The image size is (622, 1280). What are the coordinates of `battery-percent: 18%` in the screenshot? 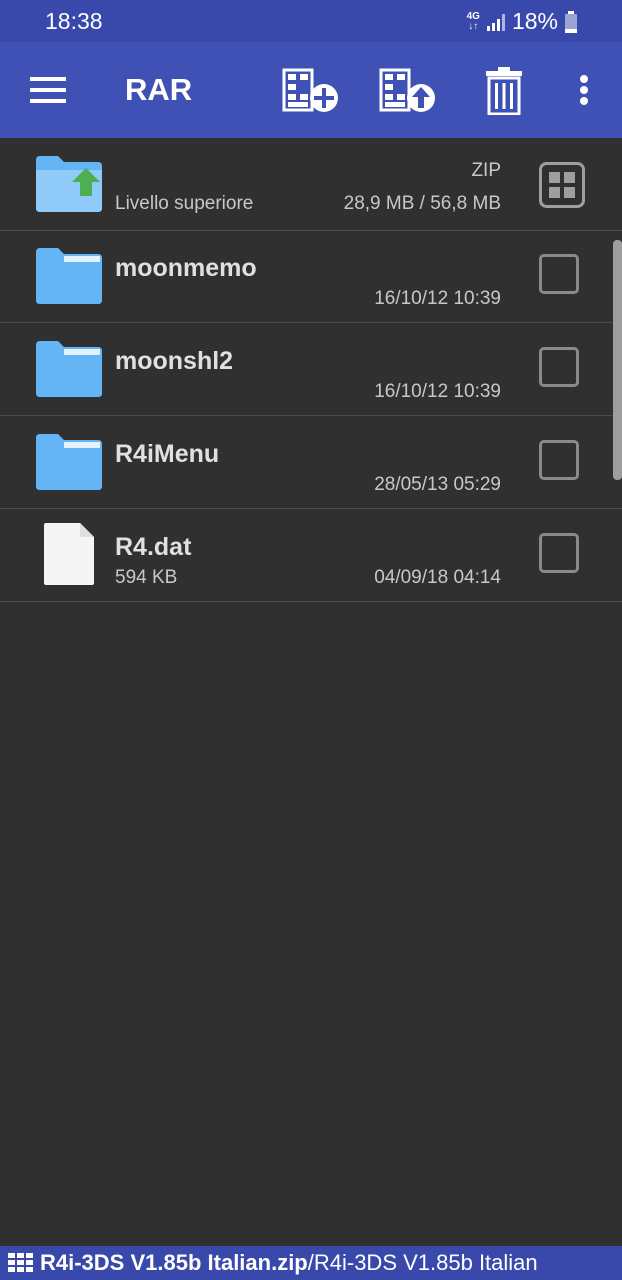 It's located at (534, 21).